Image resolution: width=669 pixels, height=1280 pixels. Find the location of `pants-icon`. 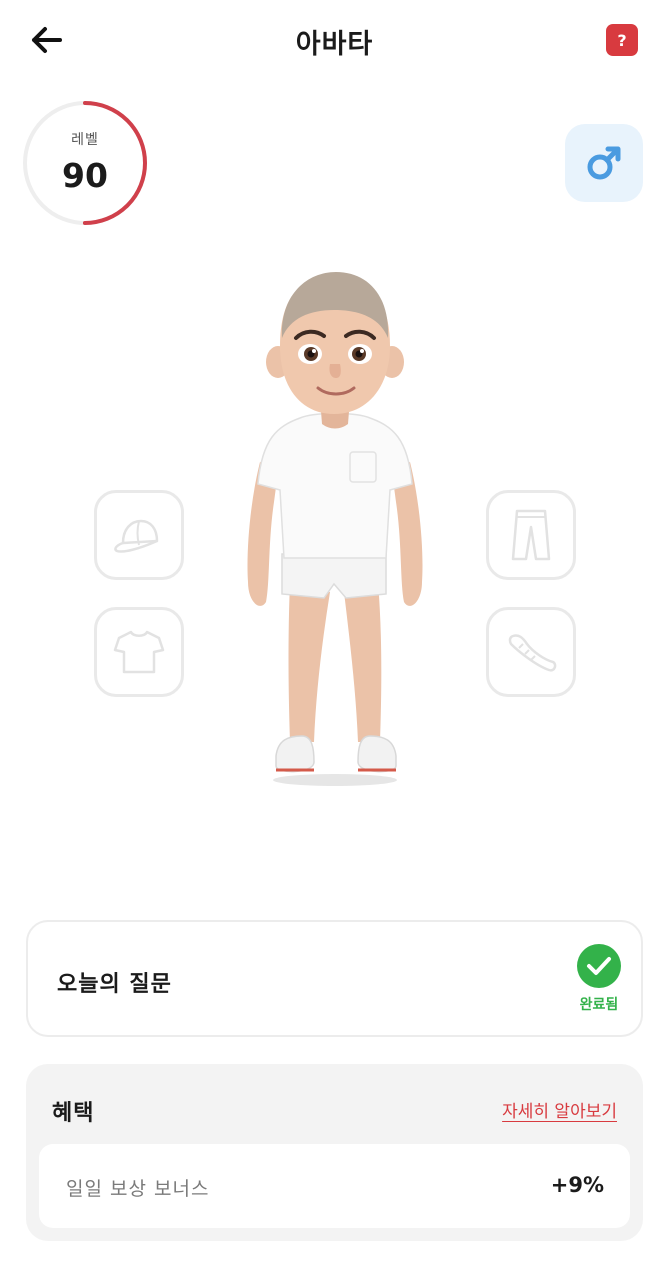

pants-icon is located at coordinates (531, 535).